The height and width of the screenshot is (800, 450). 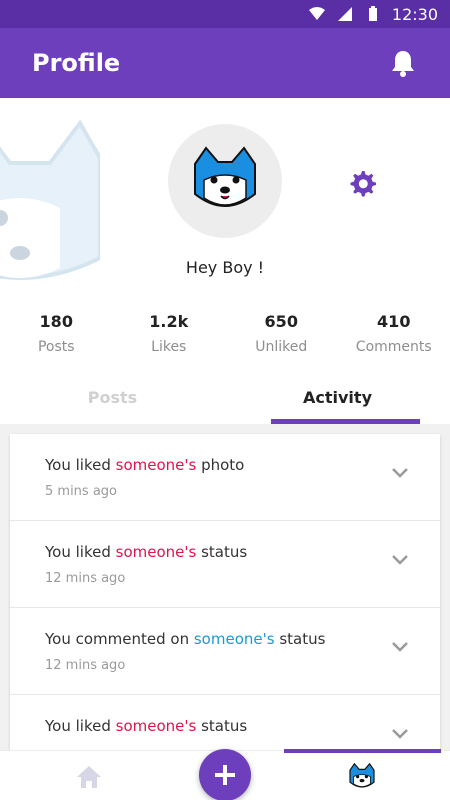 What do you see at coordinates (362, 751) in the screenshot?
I see `active-nav-indicator` at bounding box center [362, 751].